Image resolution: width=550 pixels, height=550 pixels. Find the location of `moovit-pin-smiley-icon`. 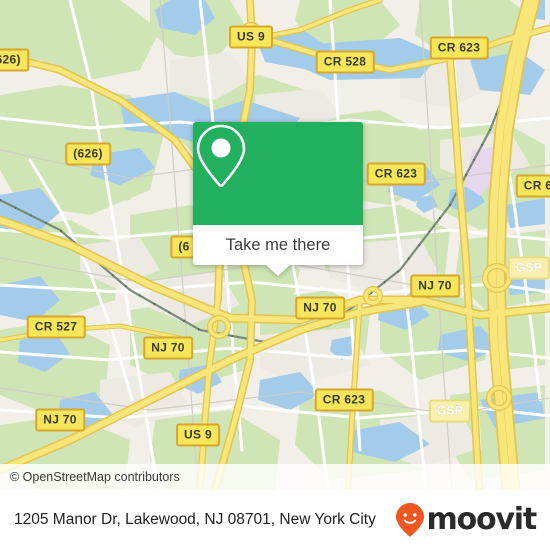

moovit-pin-smiley-icon is located at coordinates (409, 520).